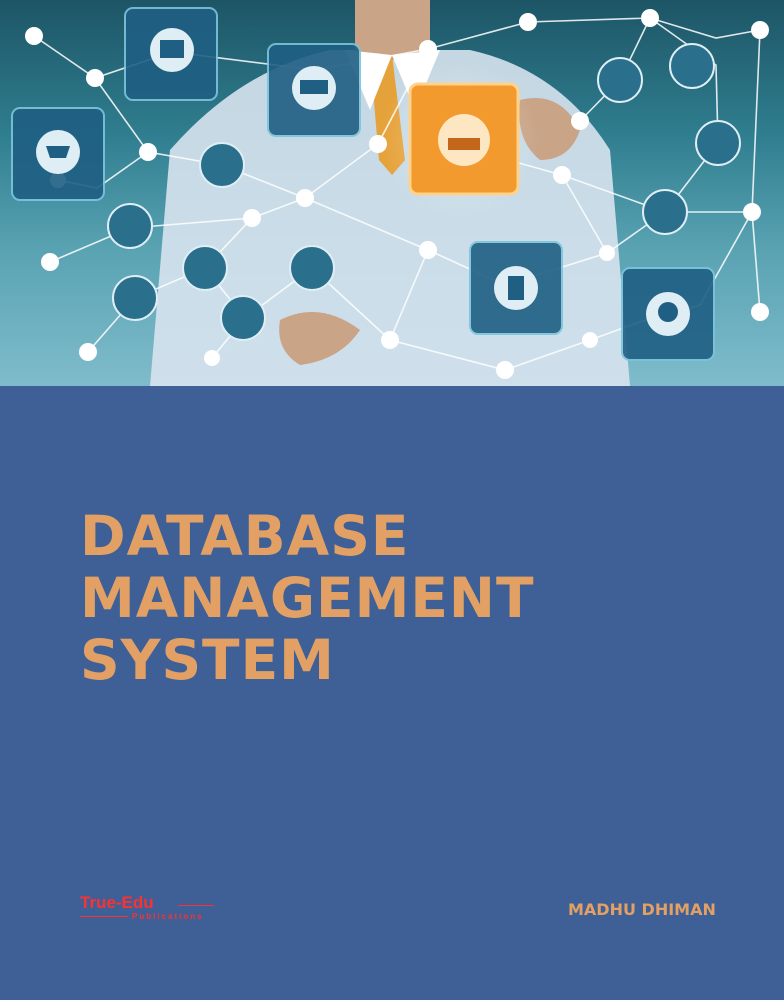 The image size is (784, 1000). I want to click on factory-robot-icon, so click(464, 139).